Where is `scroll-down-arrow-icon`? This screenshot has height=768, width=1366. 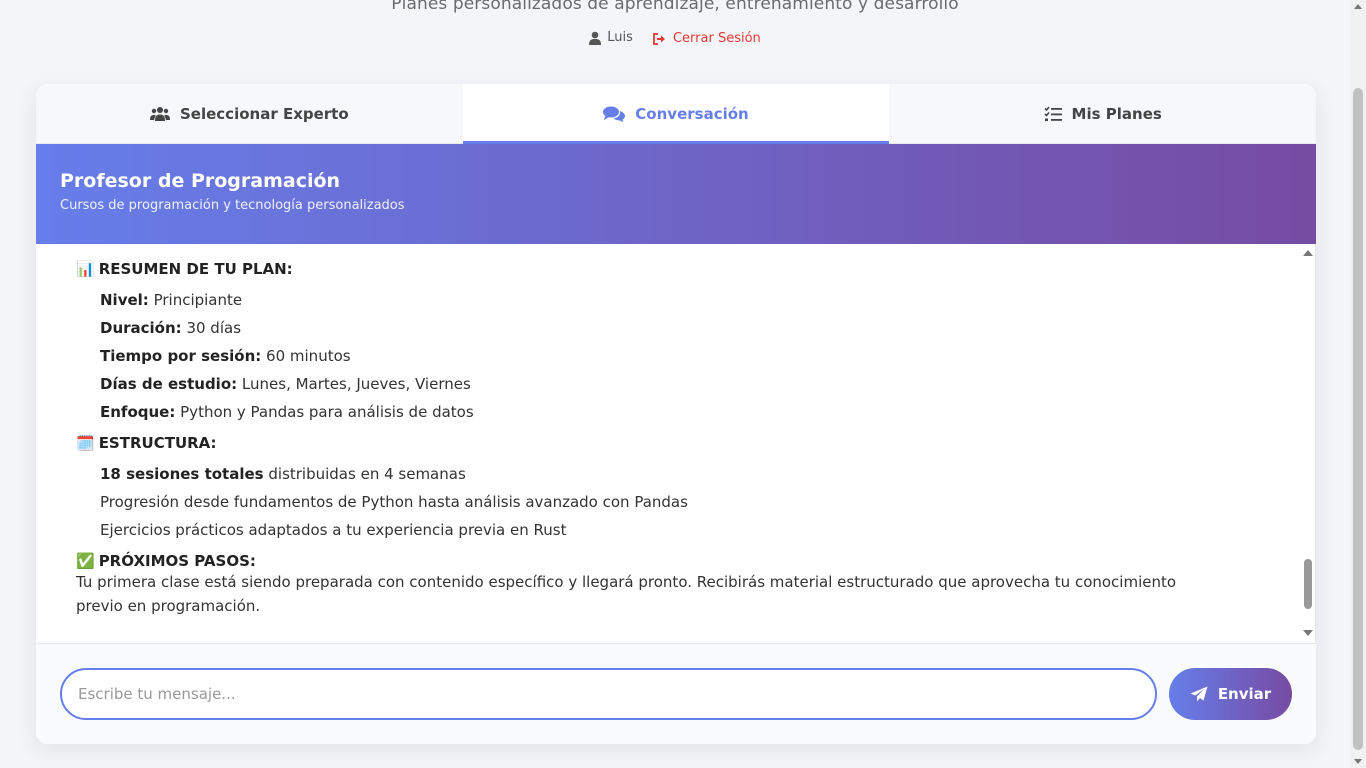 scroll-down-arrow-icon is located at coordinates (1308, 633).